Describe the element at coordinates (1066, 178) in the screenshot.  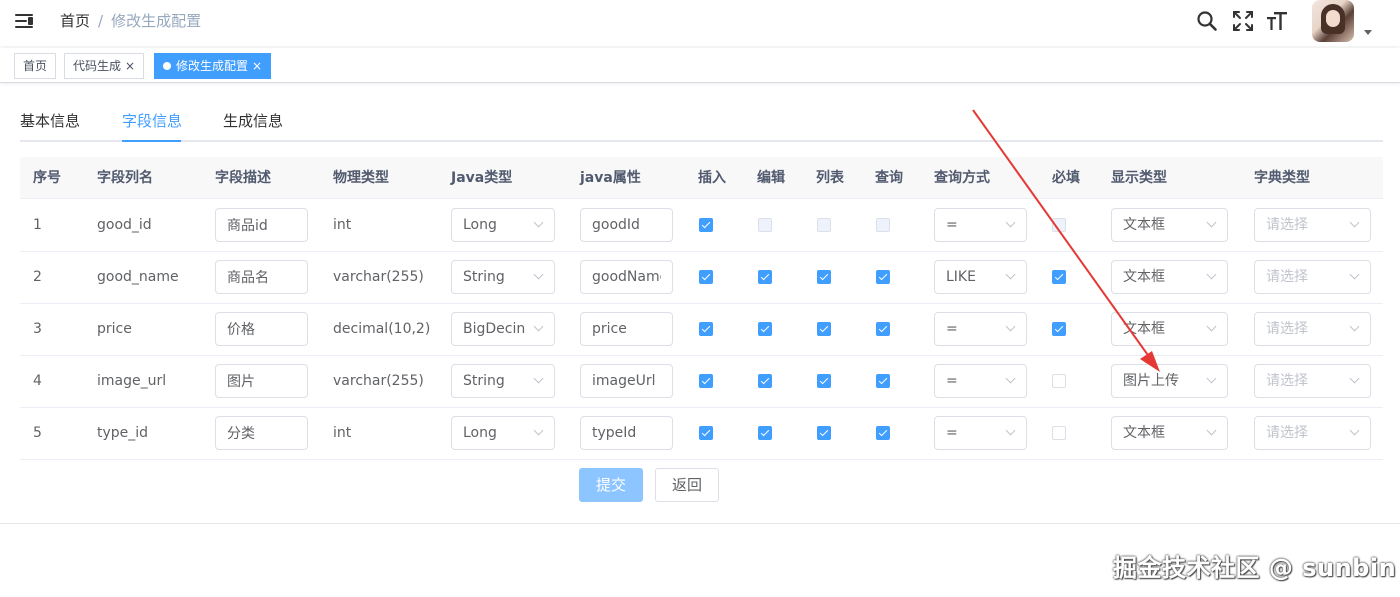
I see `col-header: 必填` at that location.